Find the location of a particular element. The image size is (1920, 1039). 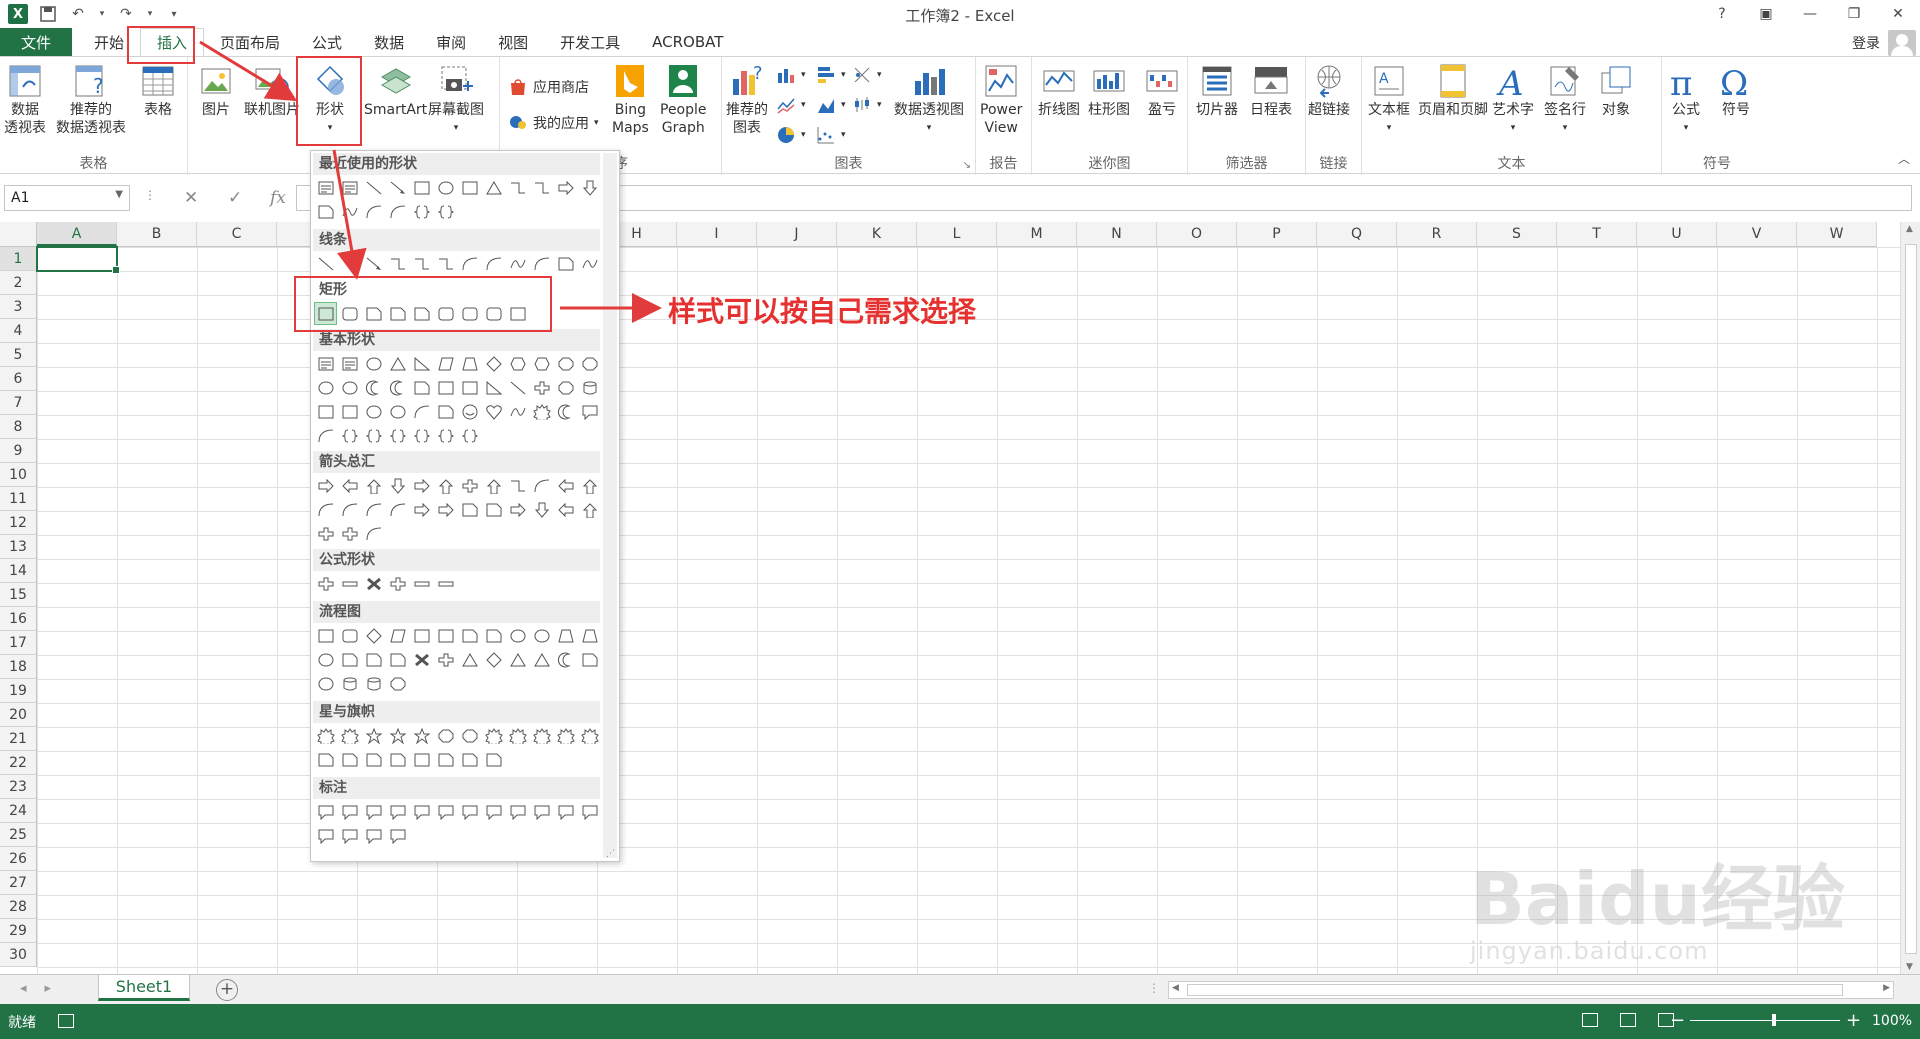

gallery-scrollbar is located at coordinates (610, 505).